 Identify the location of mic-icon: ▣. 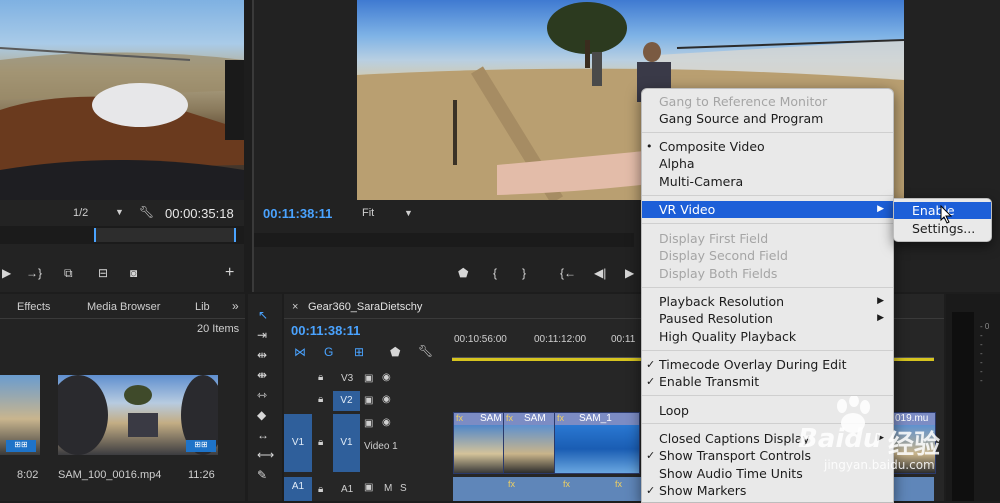
(368, 487).